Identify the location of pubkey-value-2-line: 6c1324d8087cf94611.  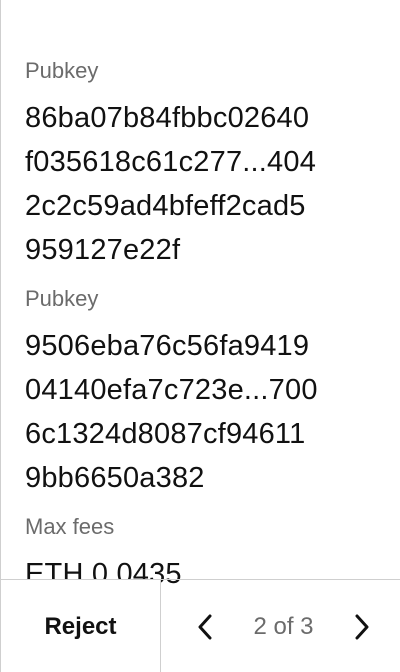
(165, 434).